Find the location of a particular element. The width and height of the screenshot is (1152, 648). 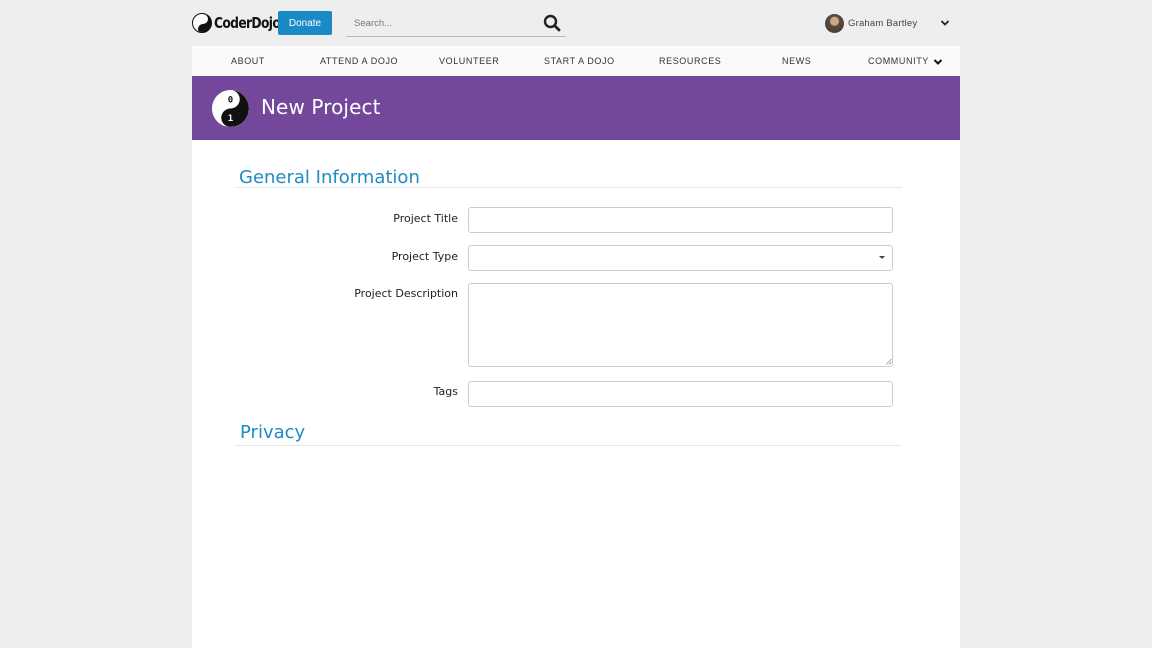

project-title-label: Project Title is located at coordinates (425, 218).